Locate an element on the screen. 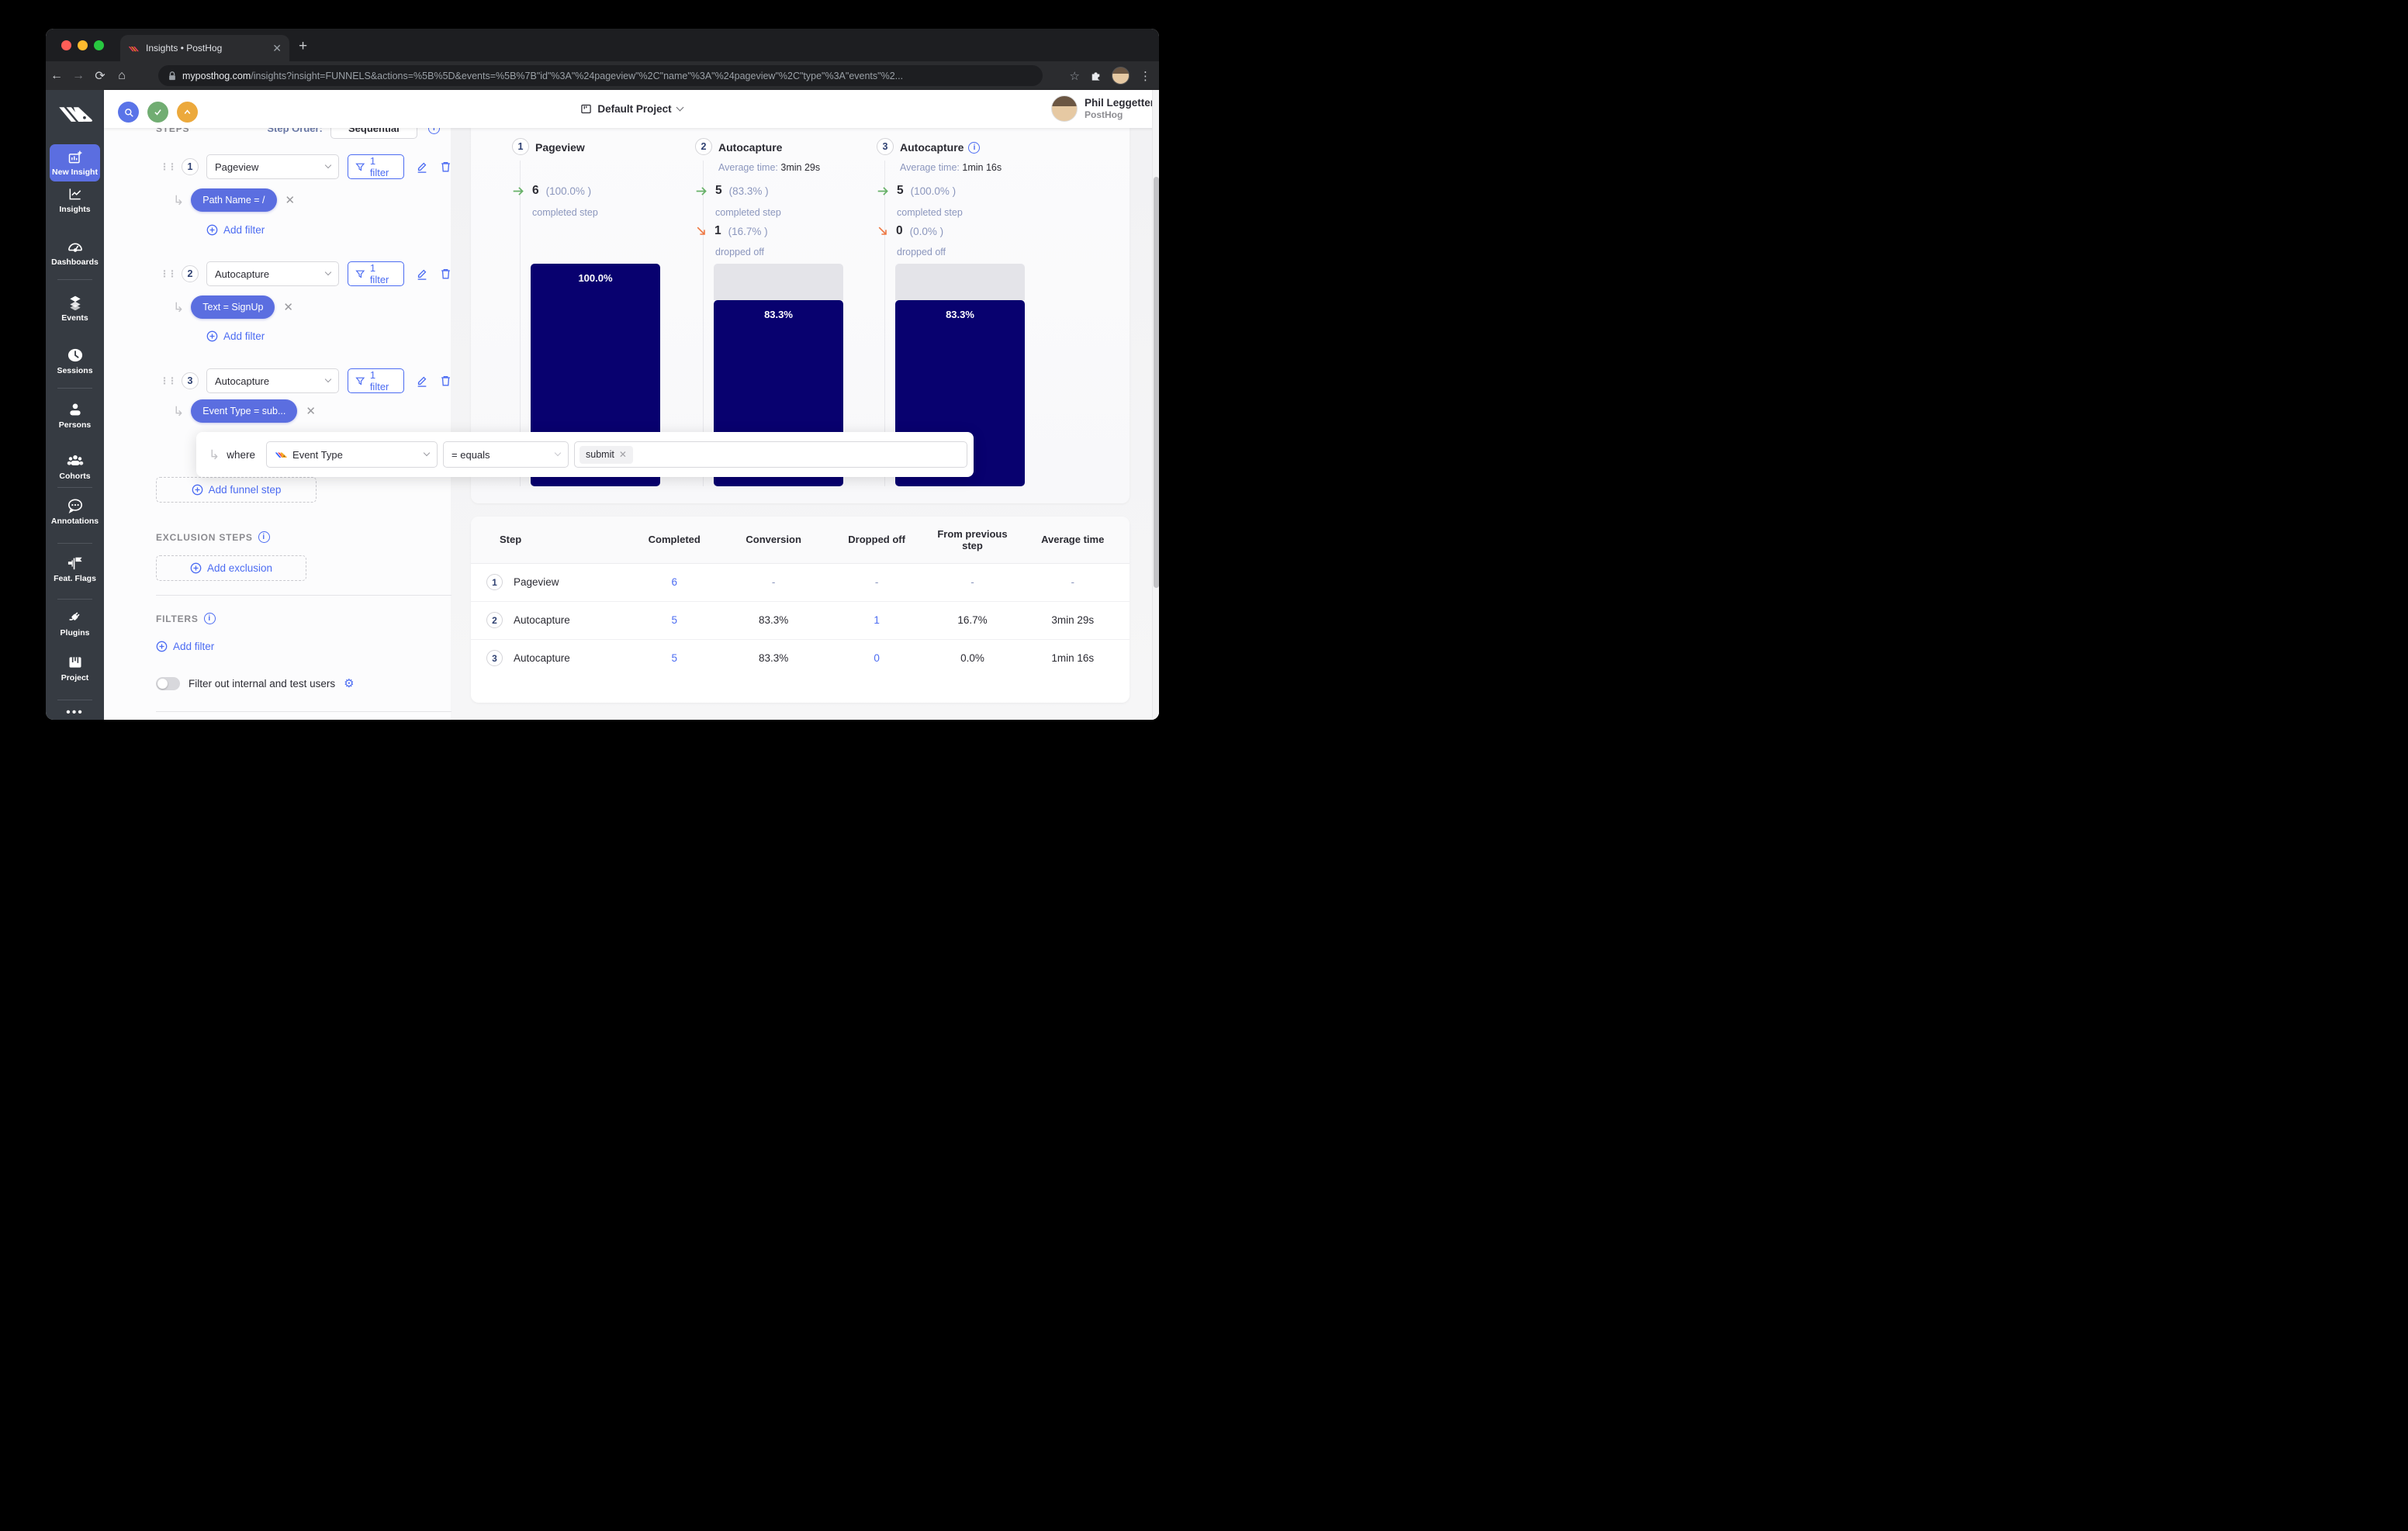 The width and height of the screenshot is (2408, 1531). add-filter-label: Add filter is located at coordinates (244, 336).